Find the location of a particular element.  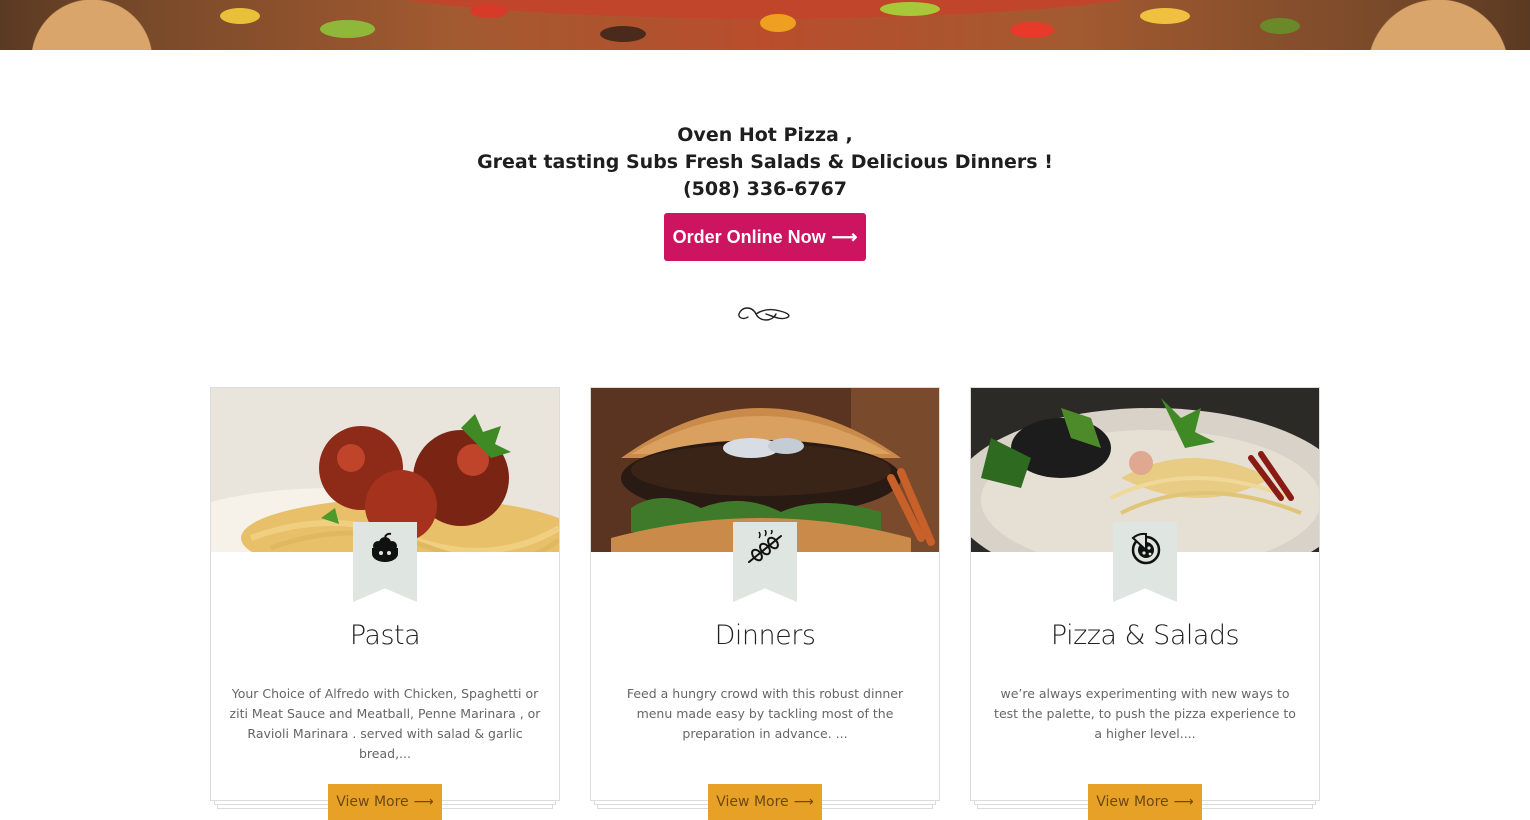

flourish-divider-icon is located at coordinates (764, 314).